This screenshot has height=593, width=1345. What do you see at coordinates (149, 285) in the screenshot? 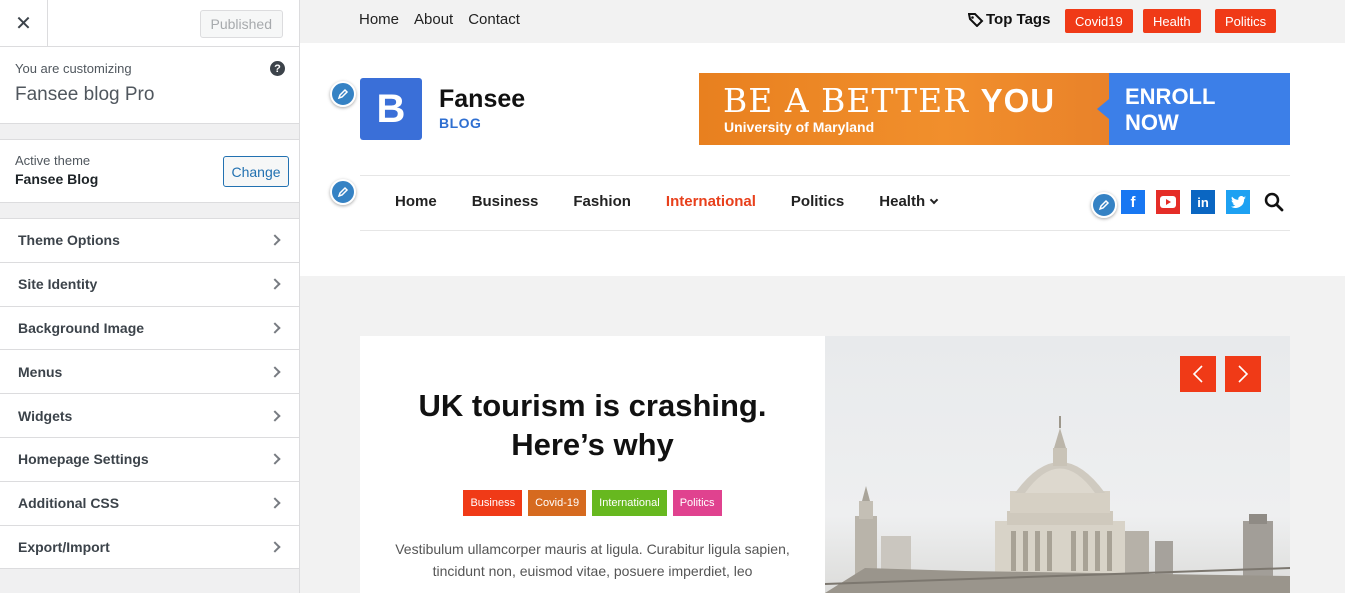
I see `section-site-identity: Site Identity` at bounding box center [149, 285].